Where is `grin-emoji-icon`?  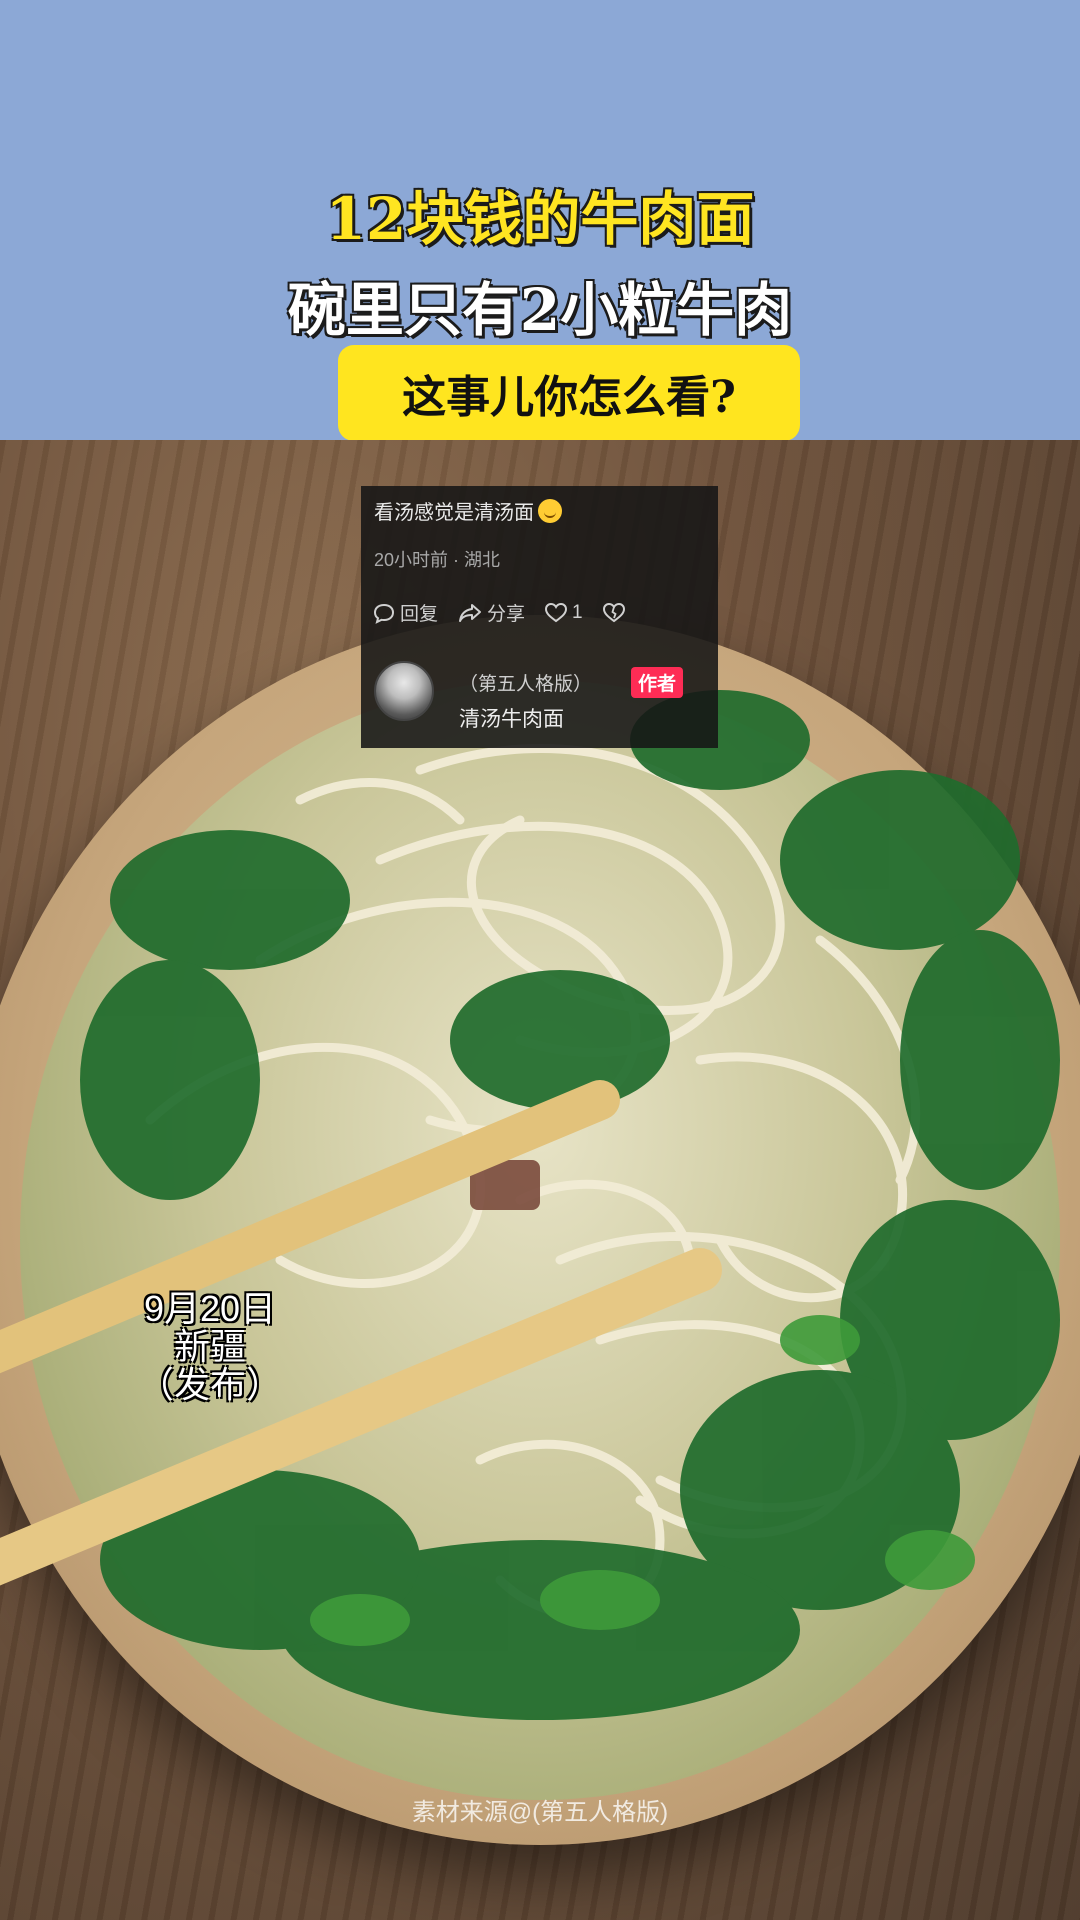 grin-emoji-icon is located at coordinates (550, 511).